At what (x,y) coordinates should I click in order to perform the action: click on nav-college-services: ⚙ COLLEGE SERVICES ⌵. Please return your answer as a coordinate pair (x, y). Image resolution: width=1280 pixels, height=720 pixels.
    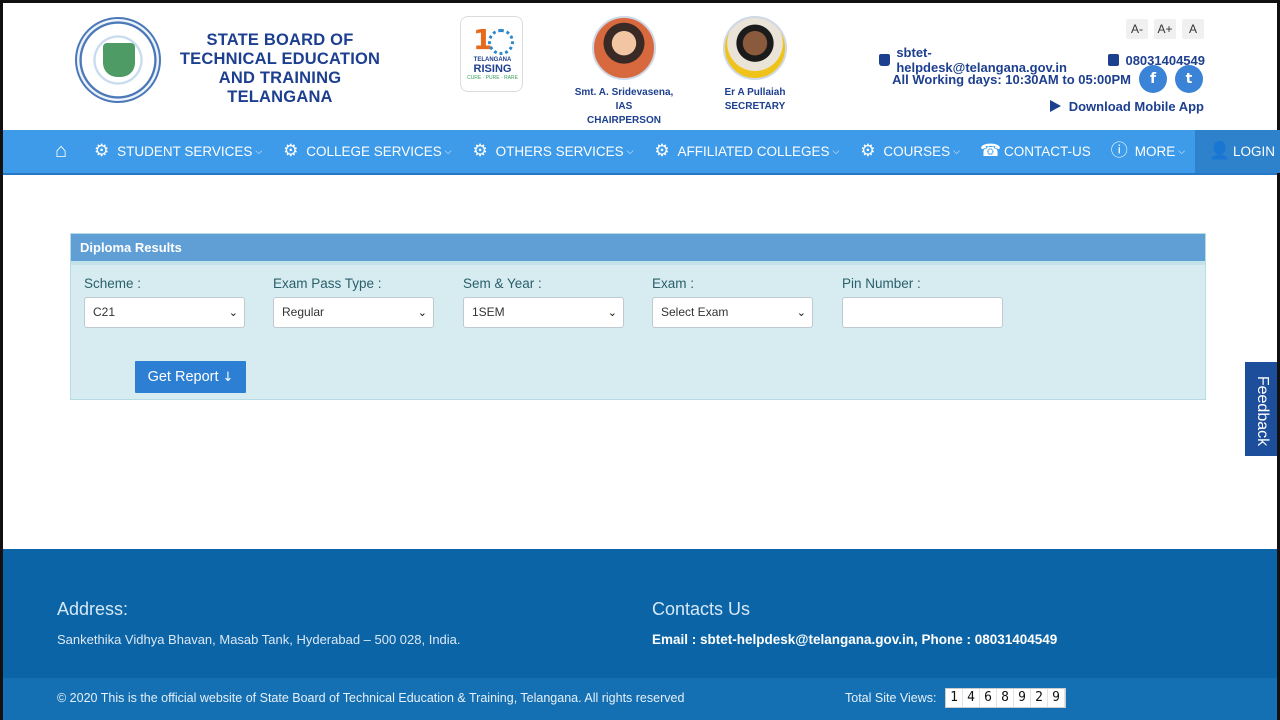
    Looking at the image, I should click on (366, 151).